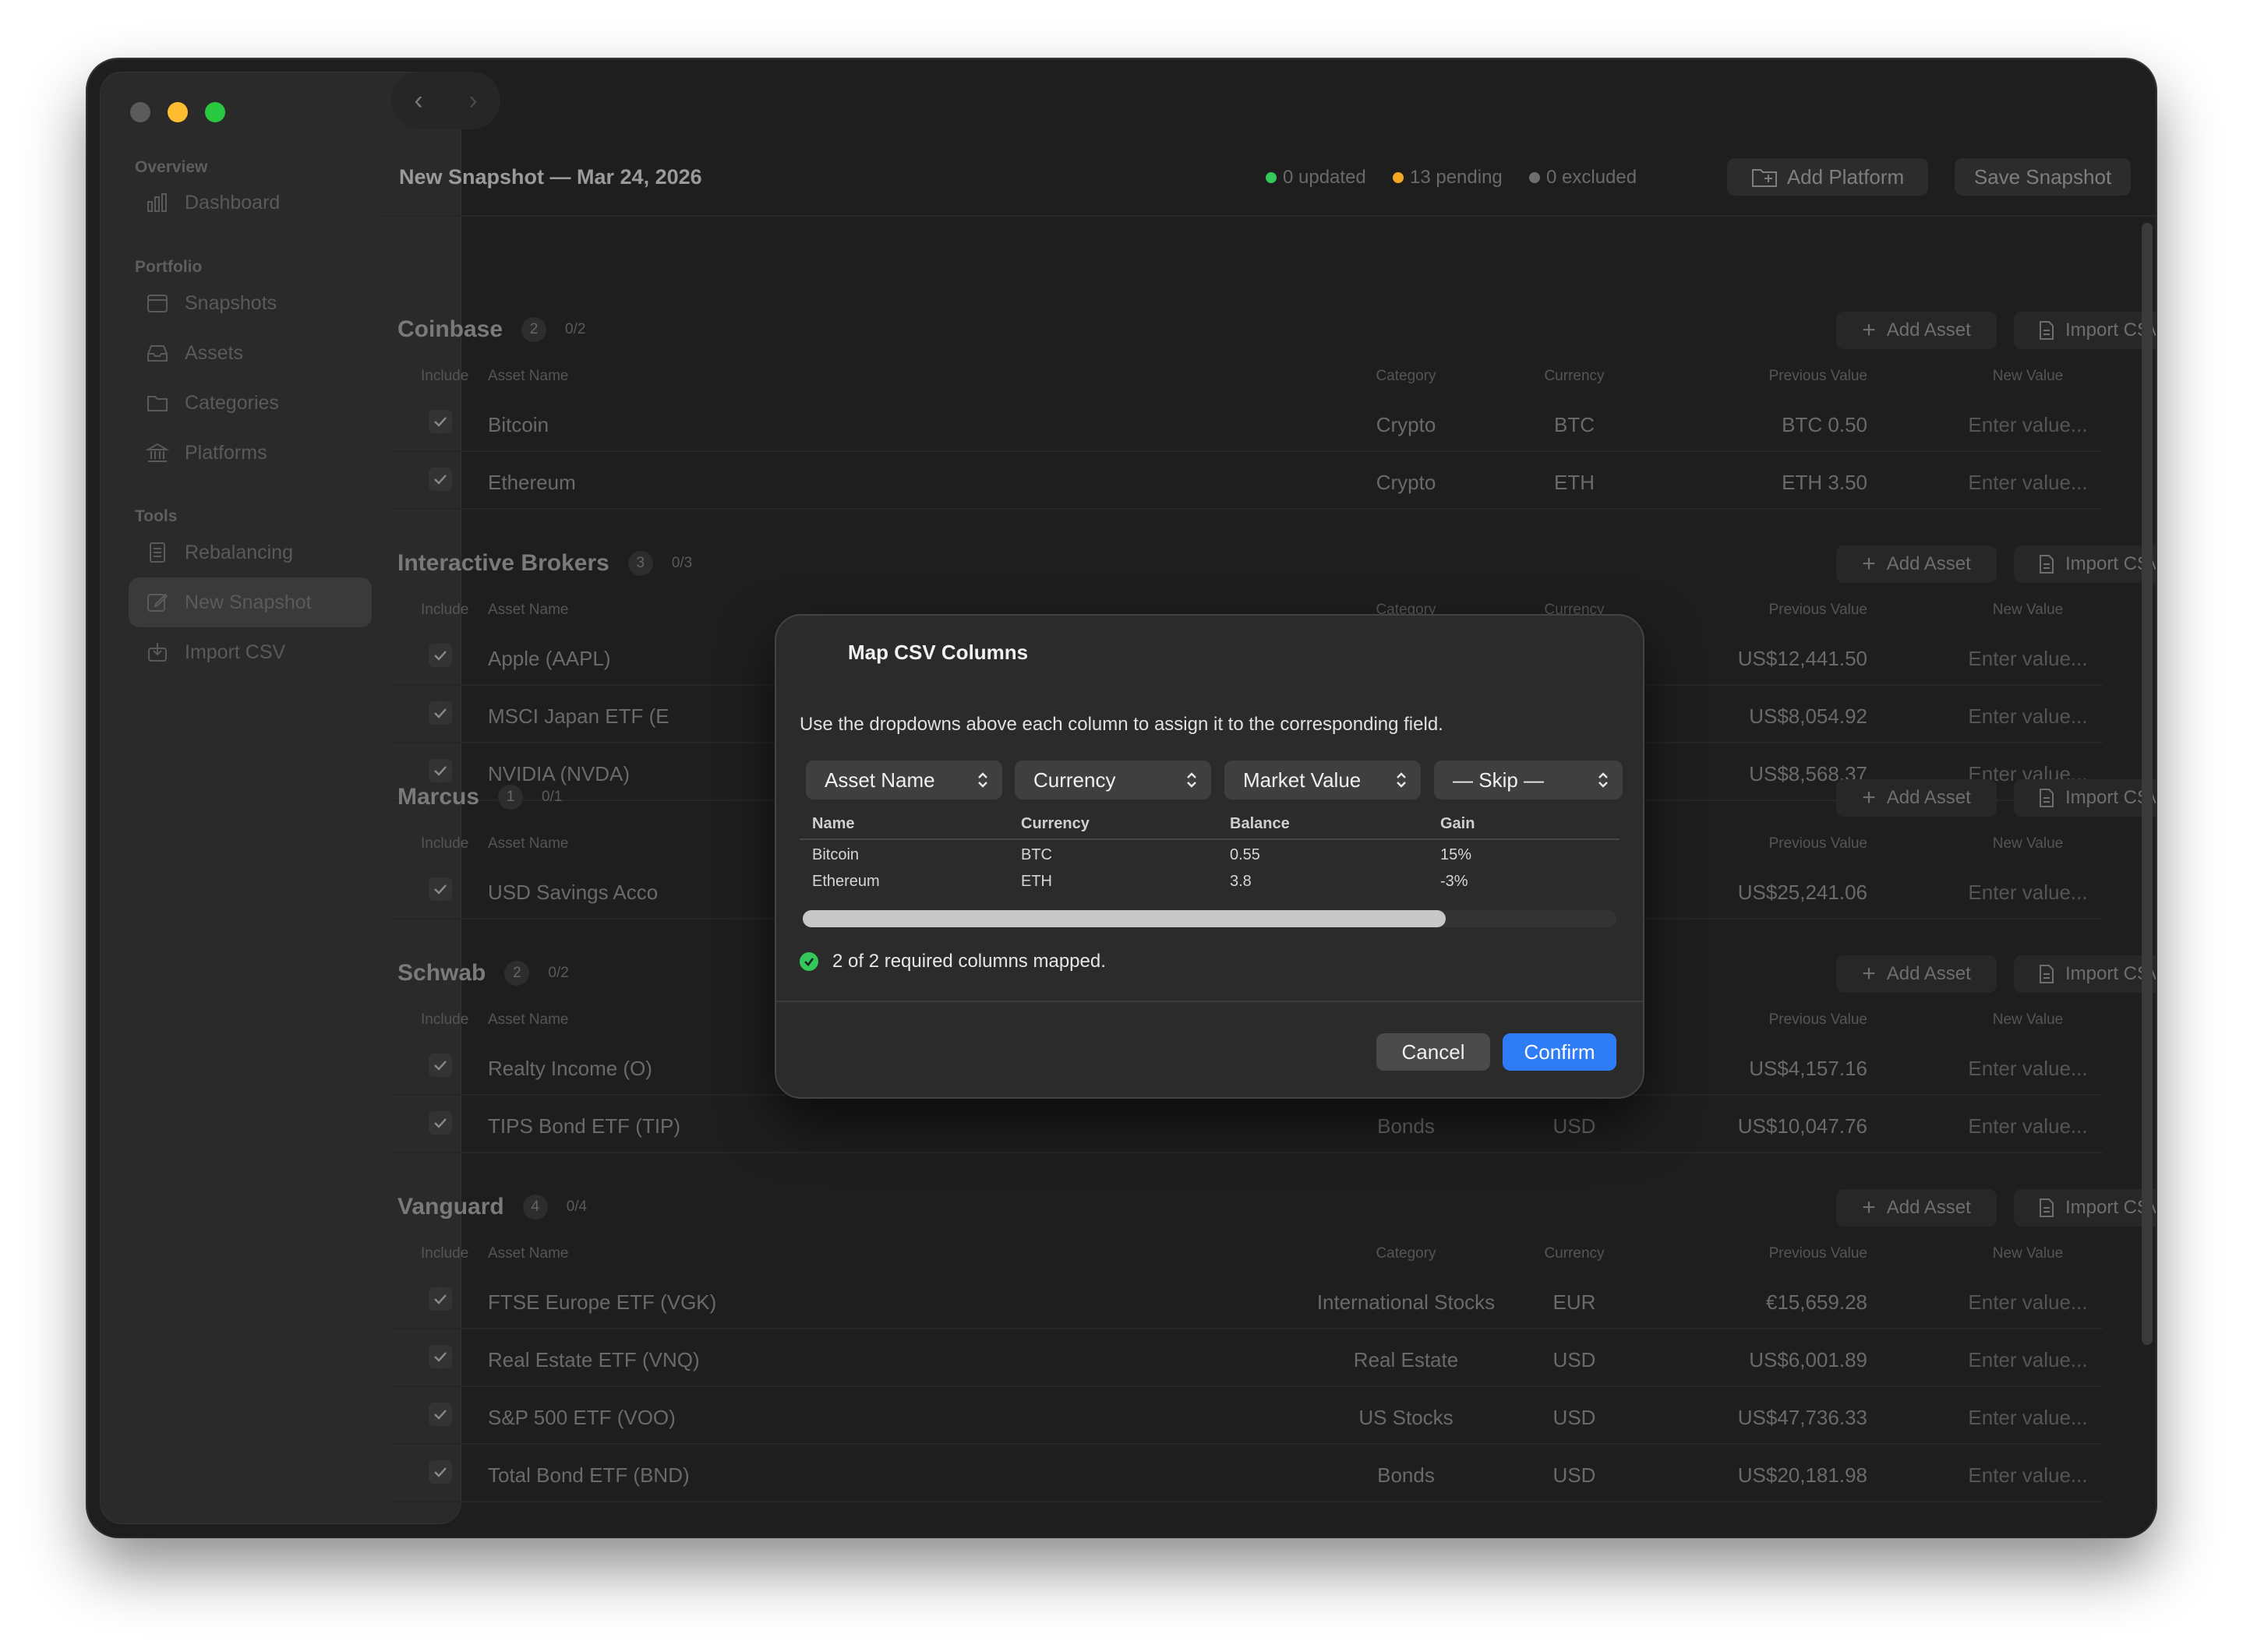  What do you see at coordinates (157, 453) in the screenshot?
I see `bank-icon` at bounding box center [157, 453].